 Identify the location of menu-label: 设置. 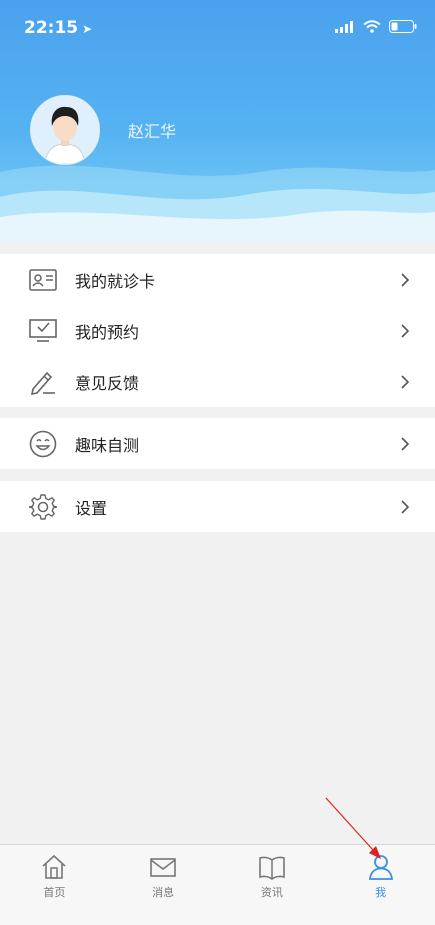
(91, 508).